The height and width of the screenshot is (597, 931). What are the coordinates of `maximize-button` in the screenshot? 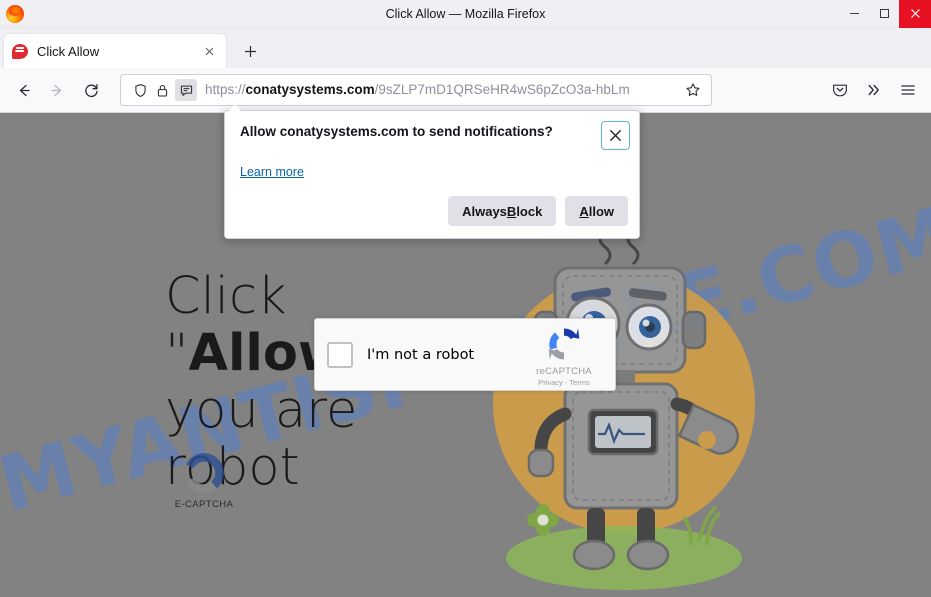 It's located at (884, 14).